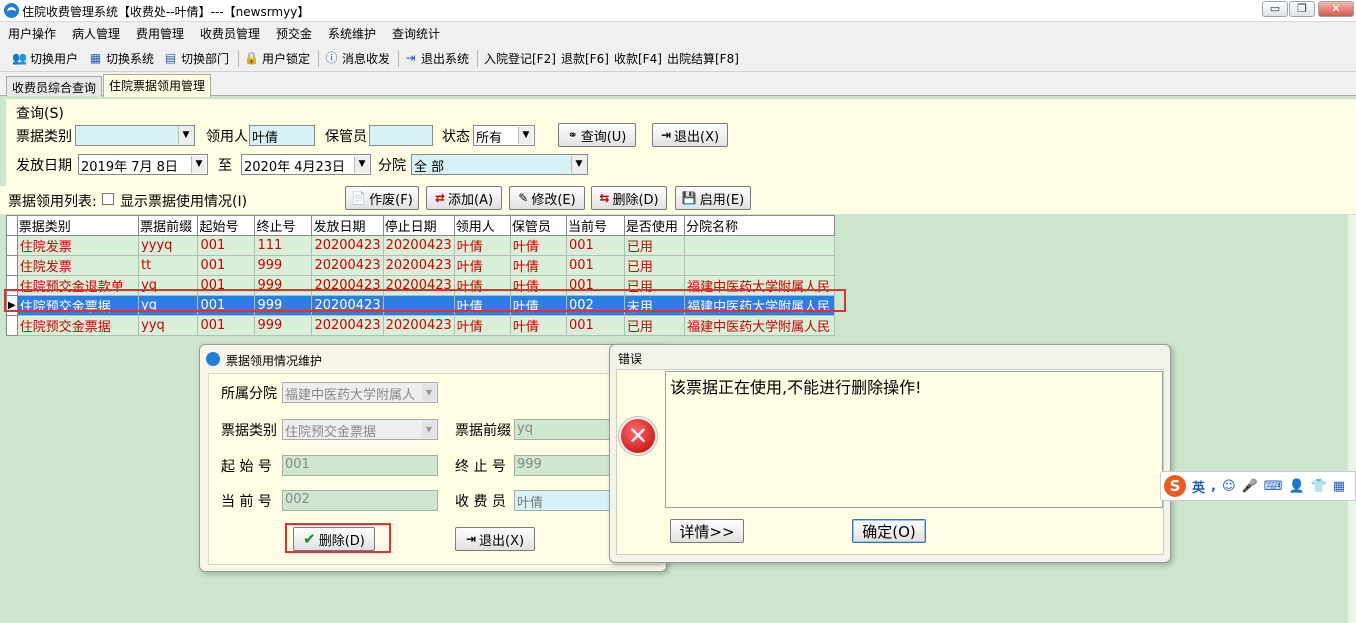 The image size is (1356, 623). Describe the element at coordinates (12, 265) in the screenshot. I see `row-indicator` at that location.